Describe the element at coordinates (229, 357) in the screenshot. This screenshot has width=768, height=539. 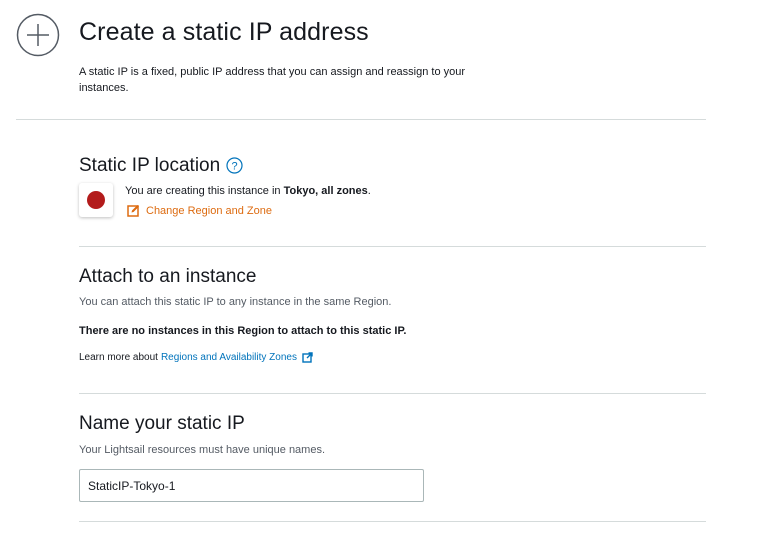
I see `regions-zones-link: Regions and Availability Zones` at that location.